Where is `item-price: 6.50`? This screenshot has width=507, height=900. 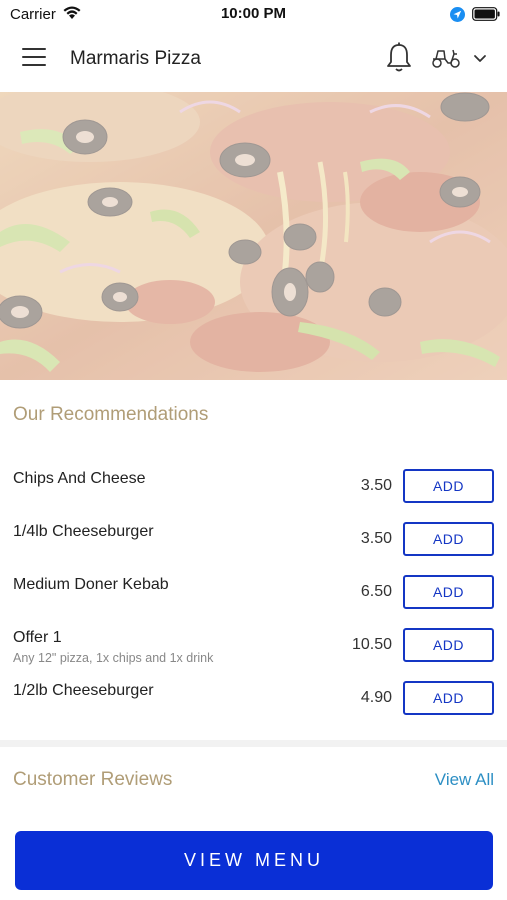 item-price: 6.50 is located at coordinates (376, 591).